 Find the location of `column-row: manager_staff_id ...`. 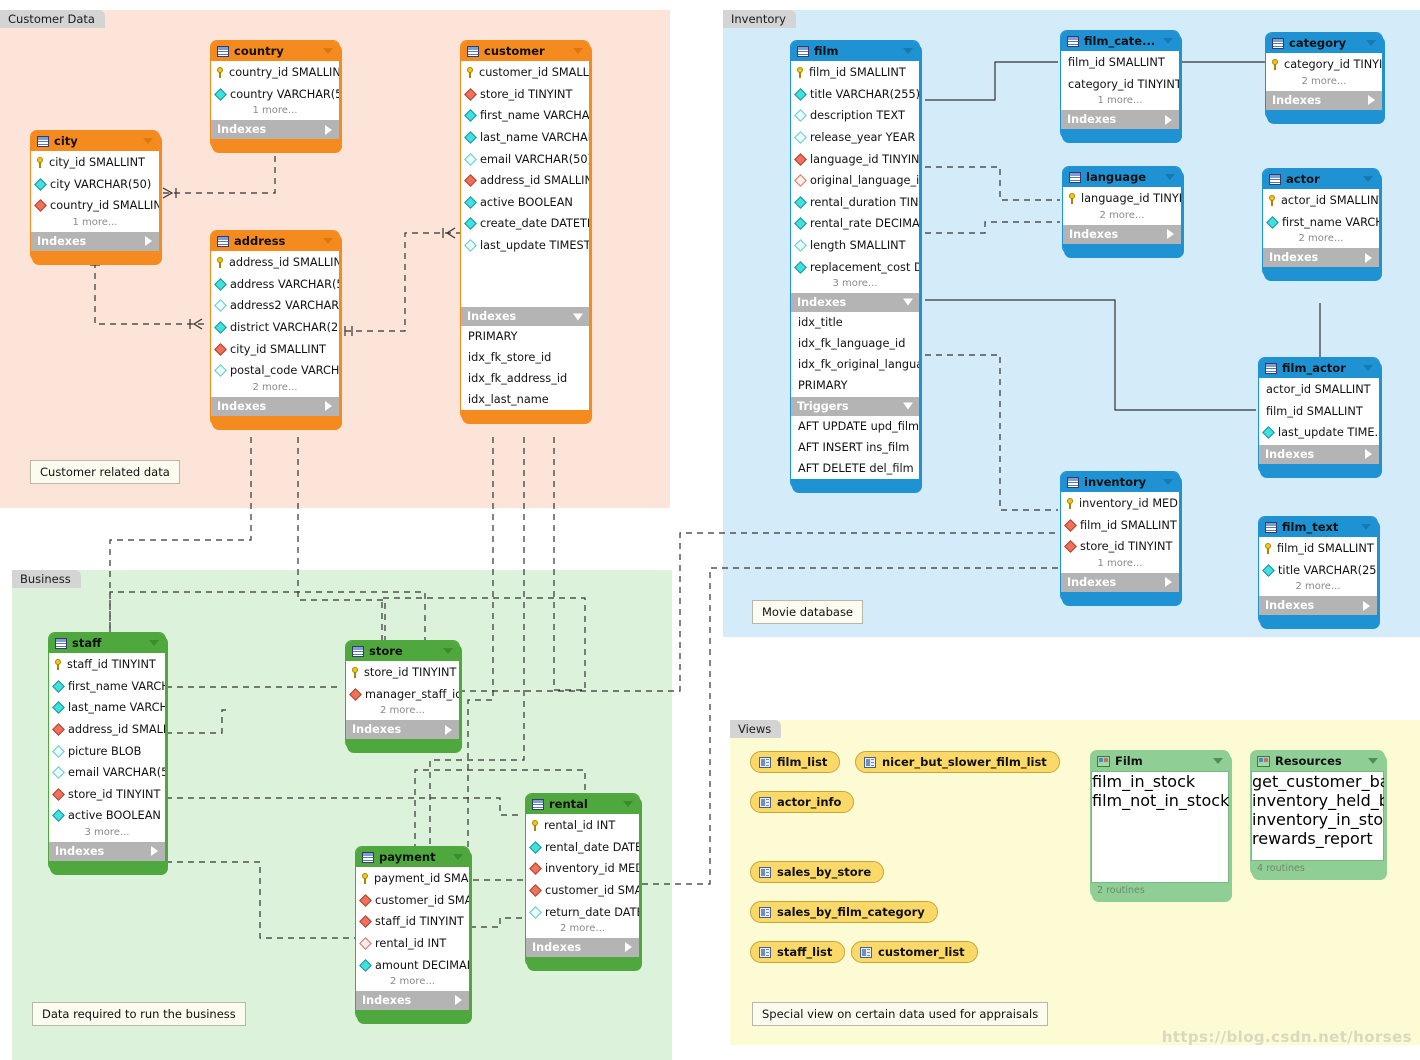

column-row: manager_staff_id ... is located at coordinates (402, 695).